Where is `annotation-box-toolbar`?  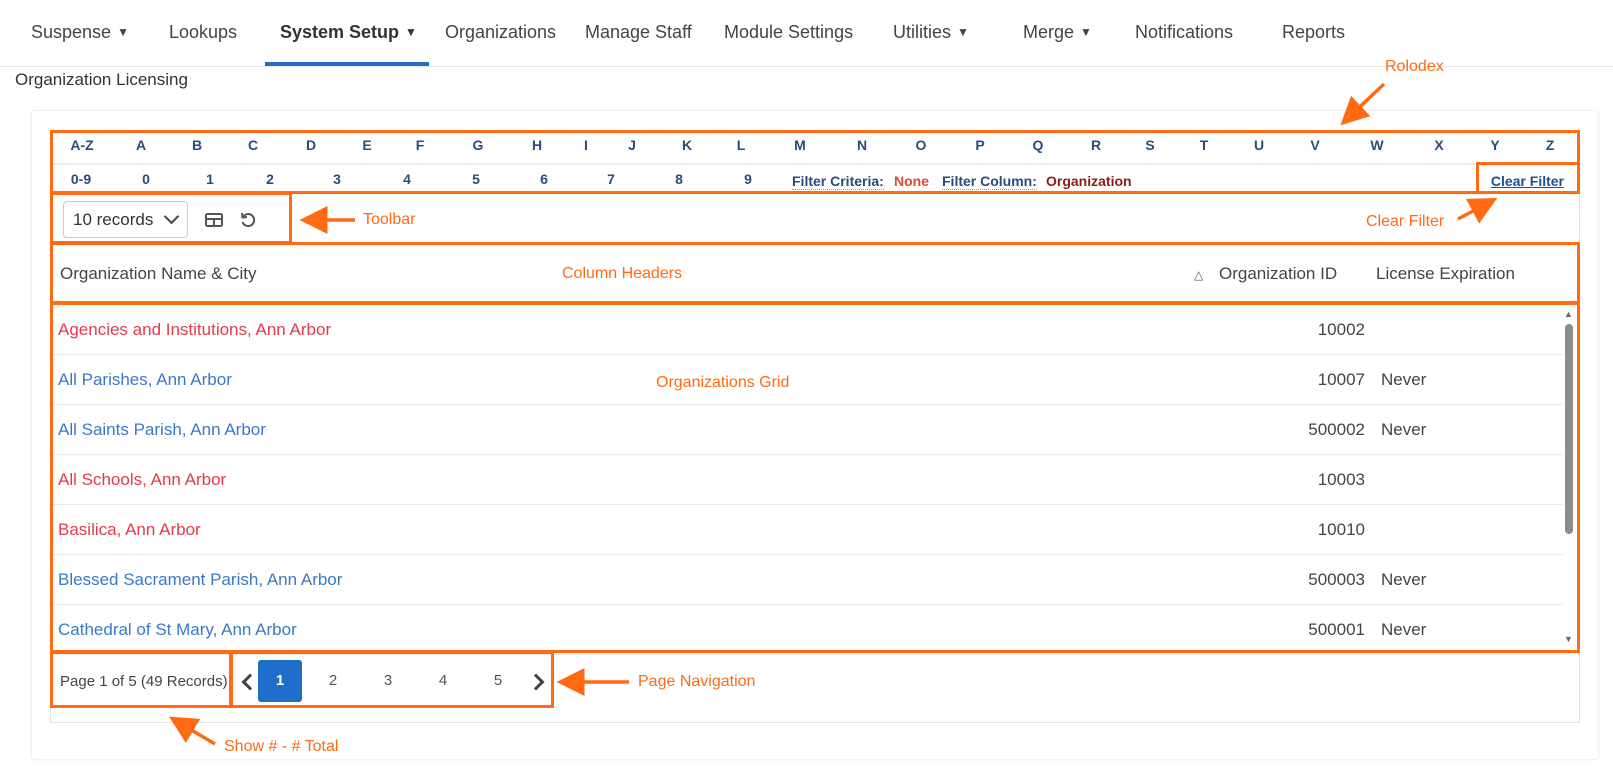 annotation-box-toolbar is located at coordinates (171, 218).